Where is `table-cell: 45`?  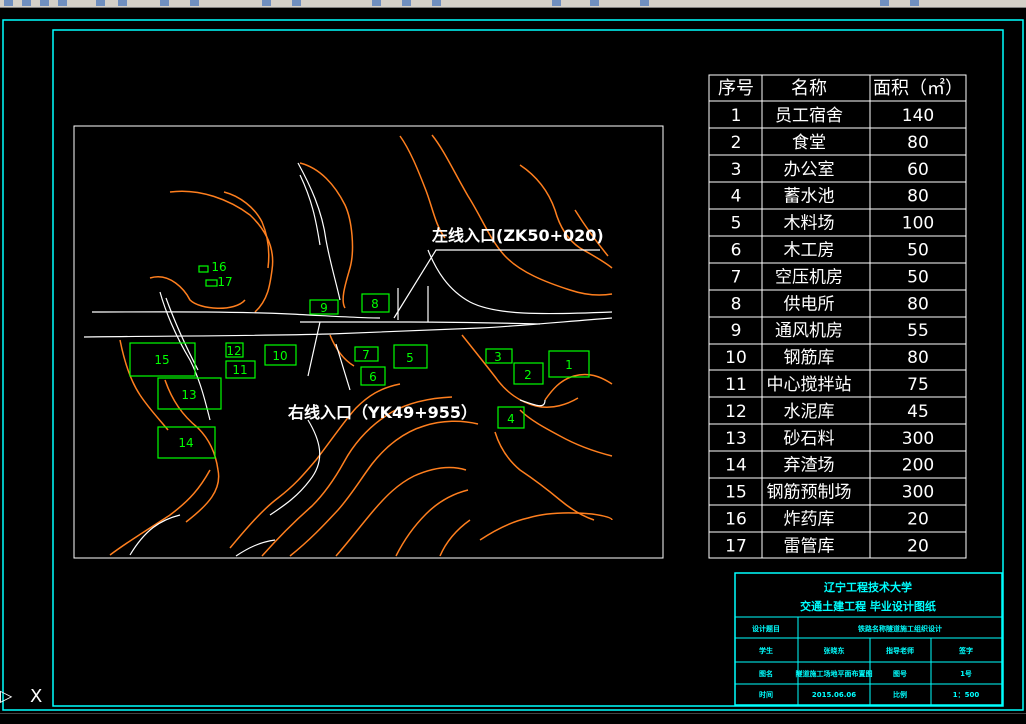 table-cell: 45 is located at coordinates (918, 412).